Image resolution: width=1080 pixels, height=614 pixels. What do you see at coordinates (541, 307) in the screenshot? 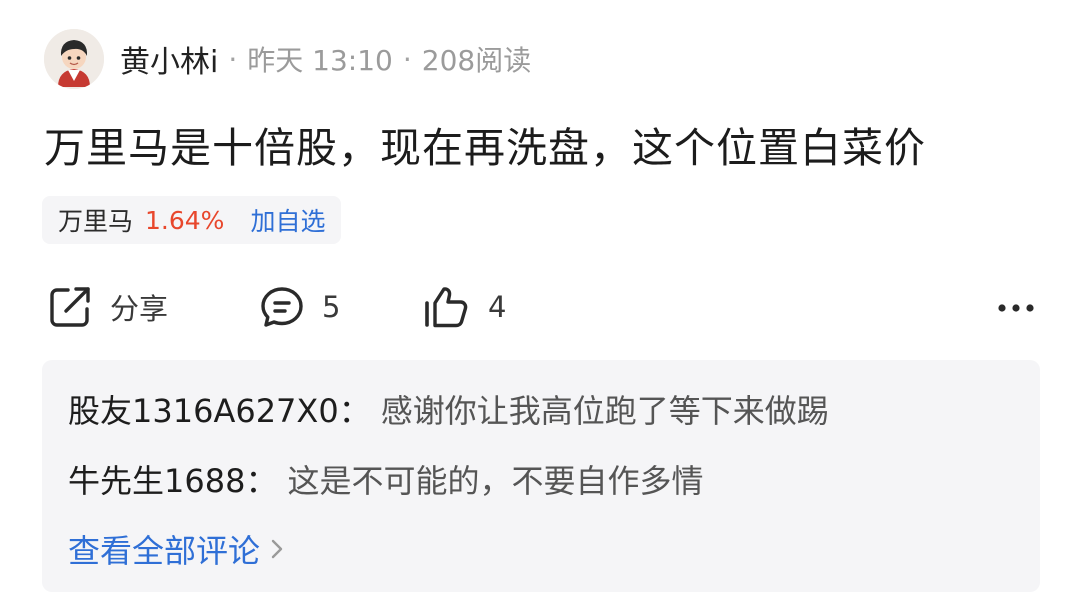
I see `action-bar: 分享 5 4` at bounding box center [541, 307].